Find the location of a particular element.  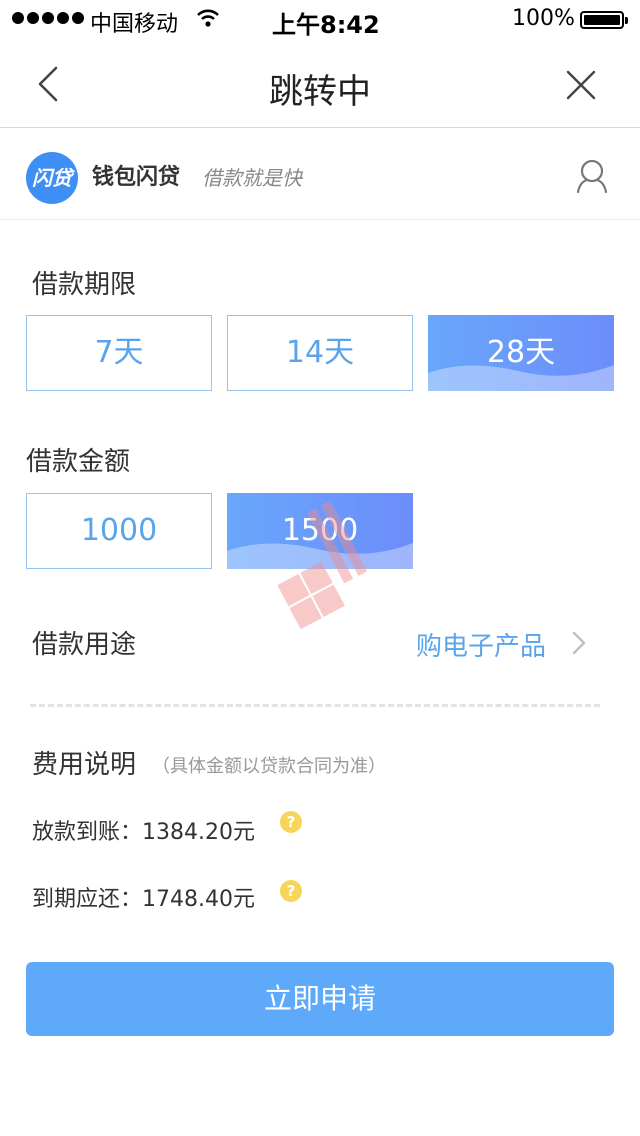

disbursement-row: 放款到账：1384.20元 is located at coordinates (143, 830).